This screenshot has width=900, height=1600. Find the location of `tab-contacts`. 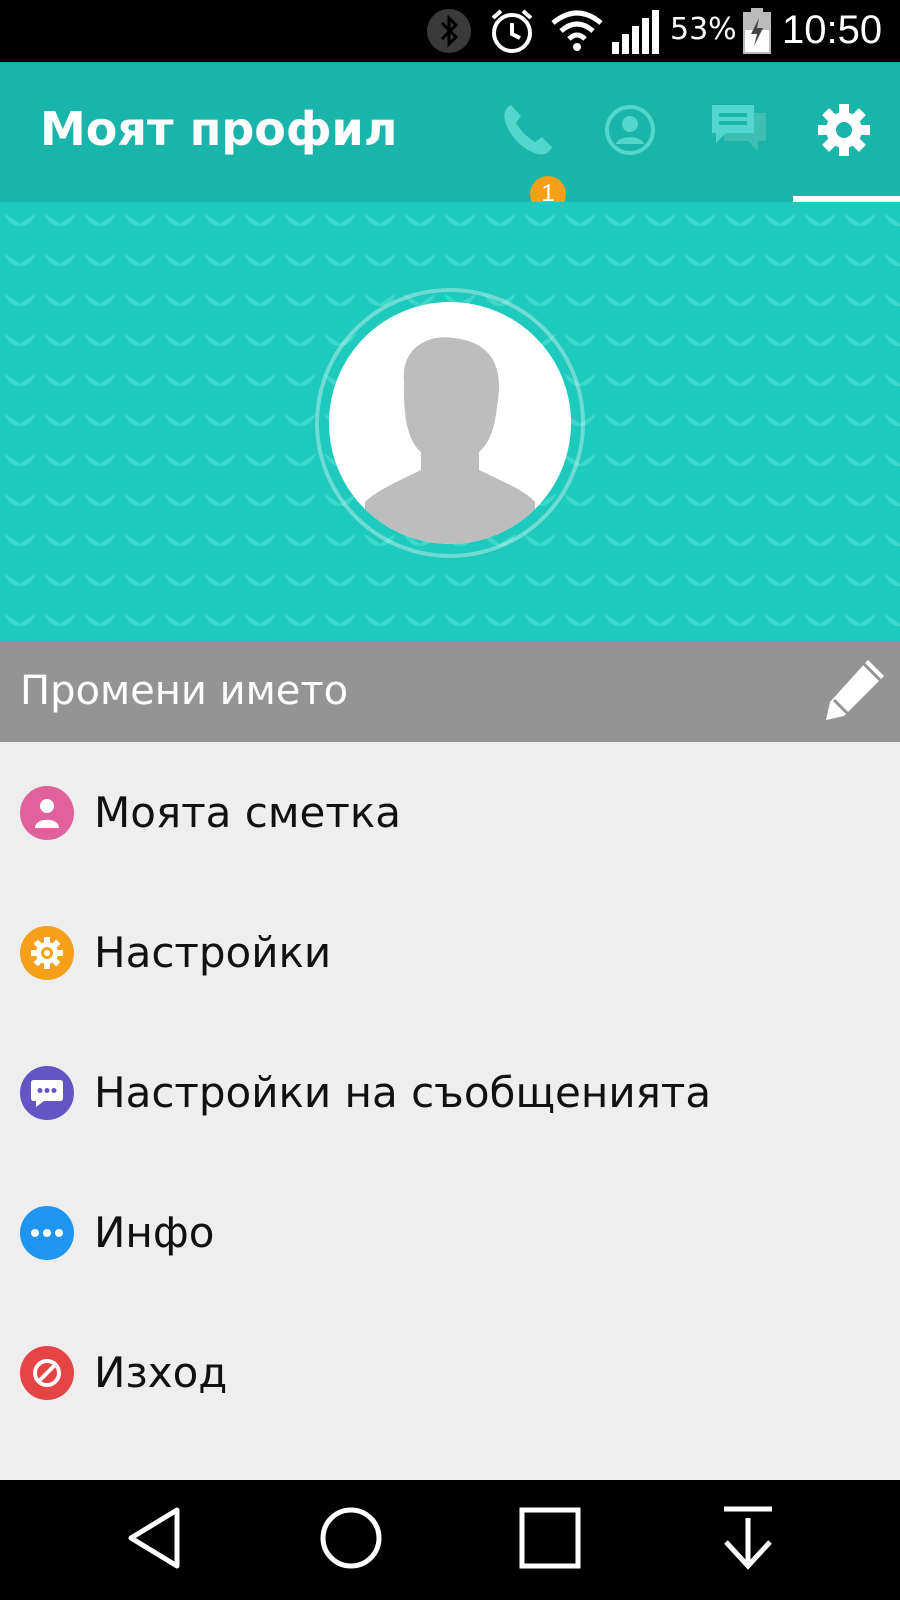

tab-contacts is located at coordinates (630, 132).